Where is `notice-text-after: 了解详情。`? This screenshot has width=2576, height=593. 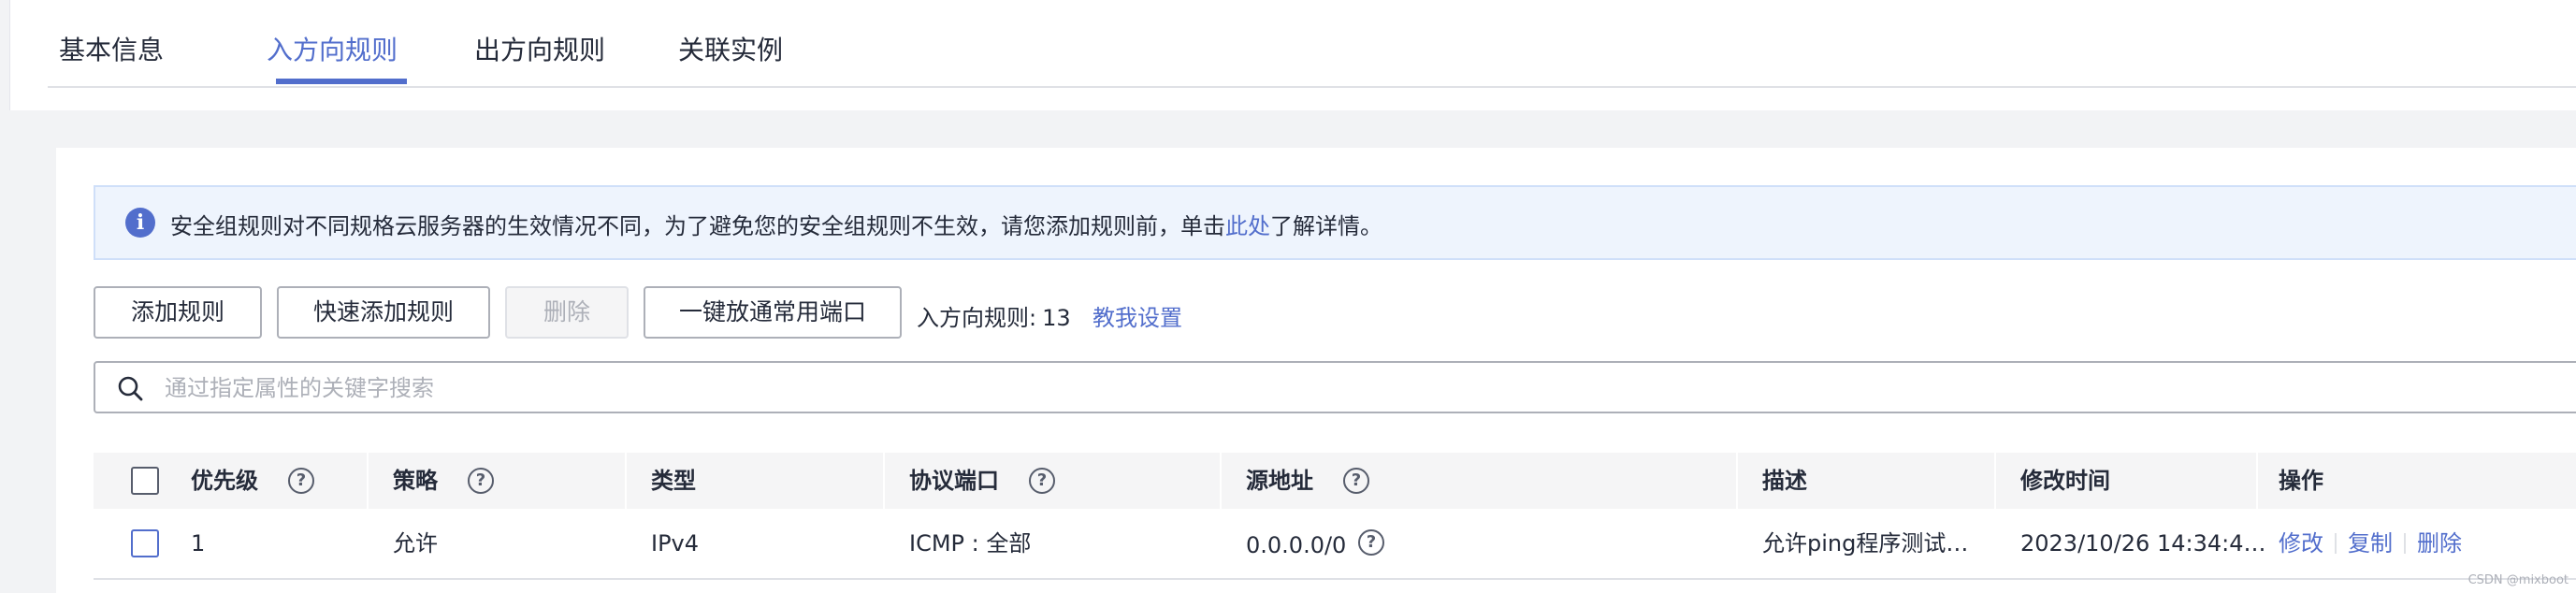
notice-text-after: 了解详情。 is located at coordinates (1326, 226).